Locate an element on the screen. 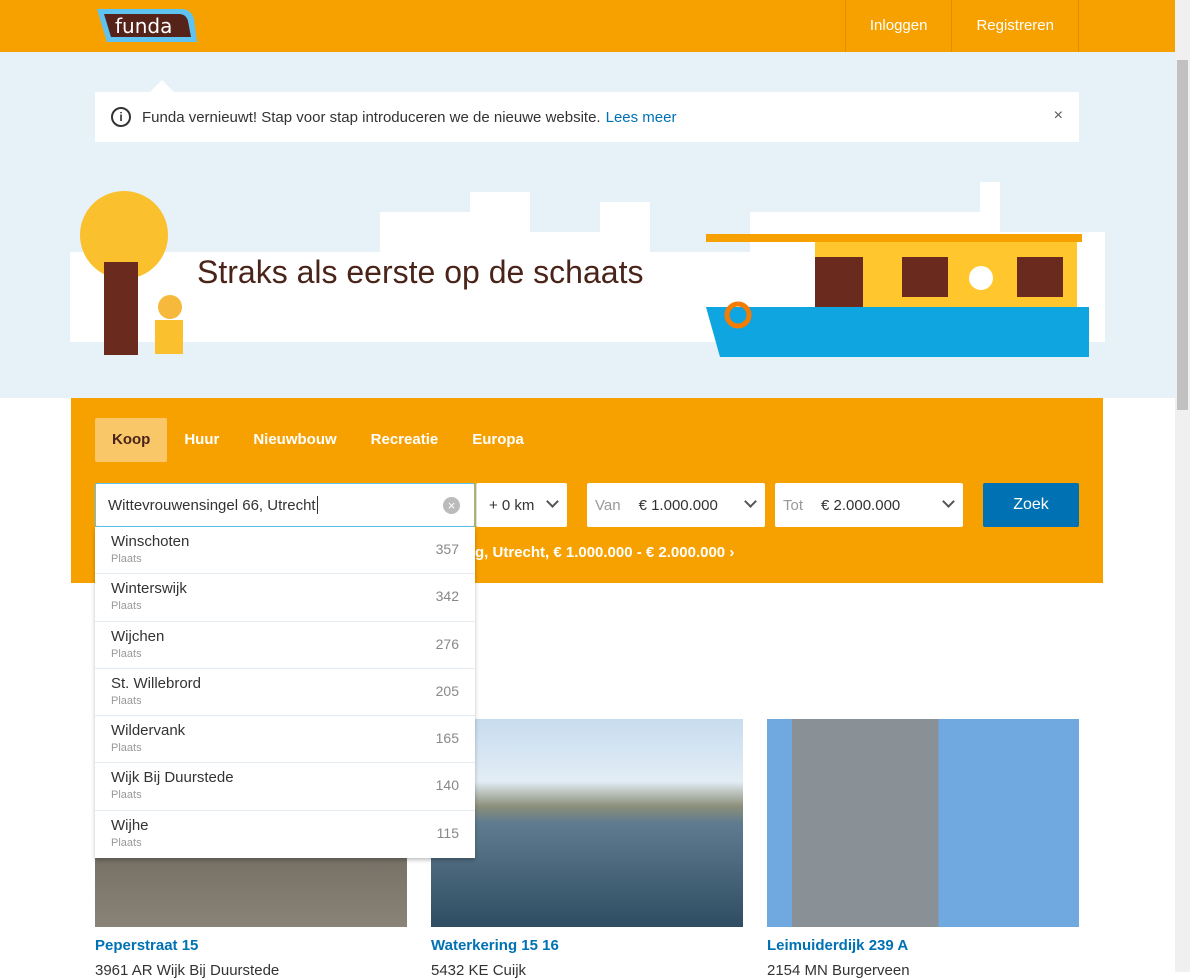 This screenshot has height=979, width=1190. suggestion-item: Winschoten Plaats 357 is located at coordinates (285, 551).